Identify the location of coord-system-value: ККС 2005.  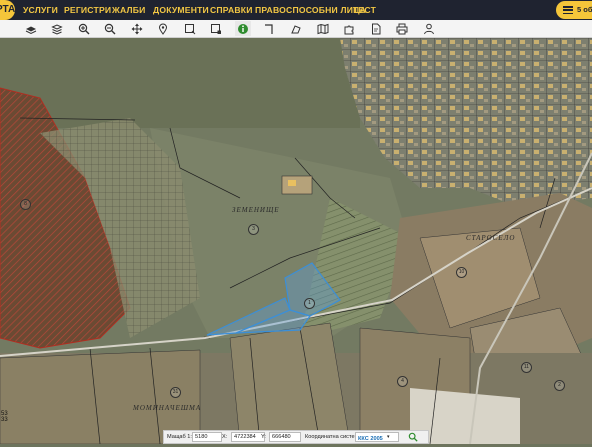
(370, 439).